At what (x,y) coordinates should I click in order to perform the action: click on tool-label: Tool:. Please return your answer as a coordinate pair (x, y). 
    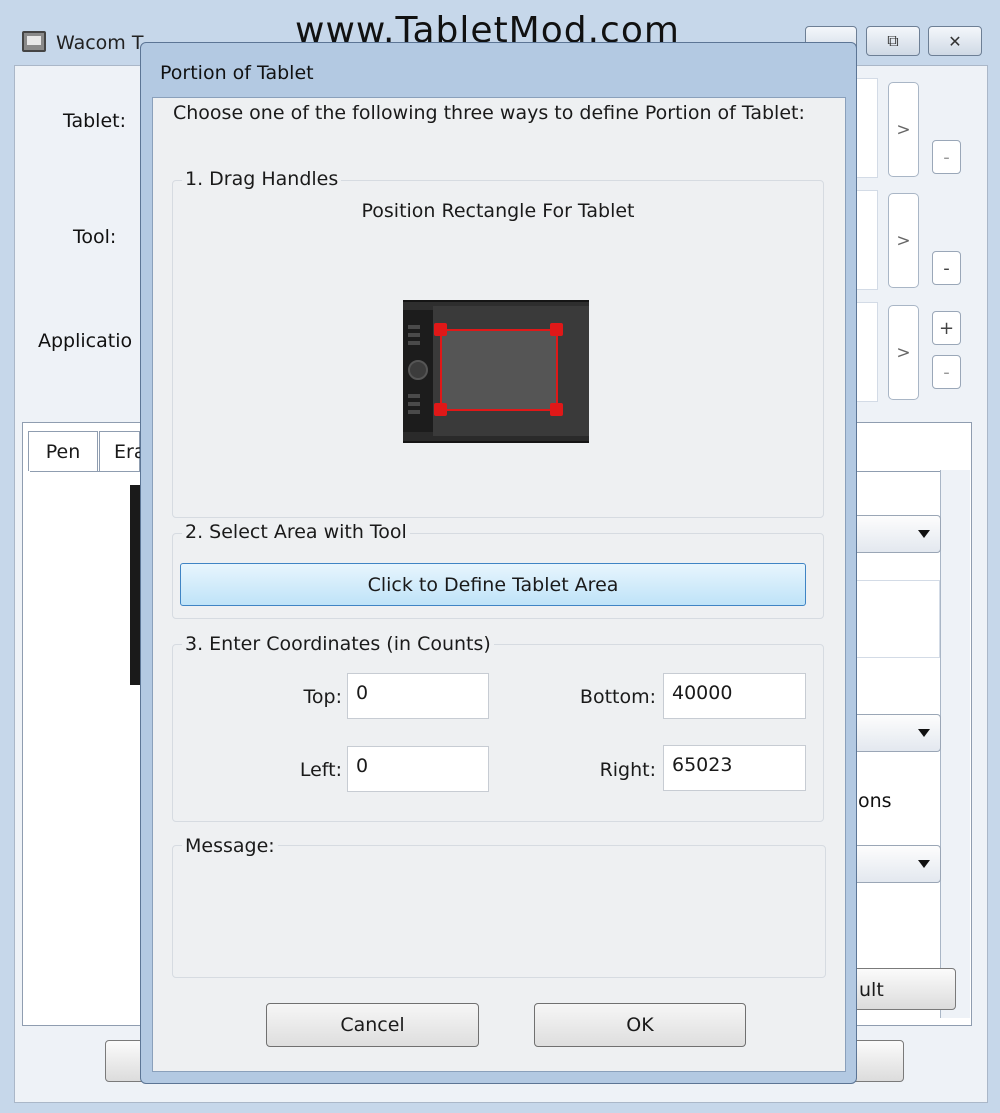
    Looking at the image, I should click on (95, 237).